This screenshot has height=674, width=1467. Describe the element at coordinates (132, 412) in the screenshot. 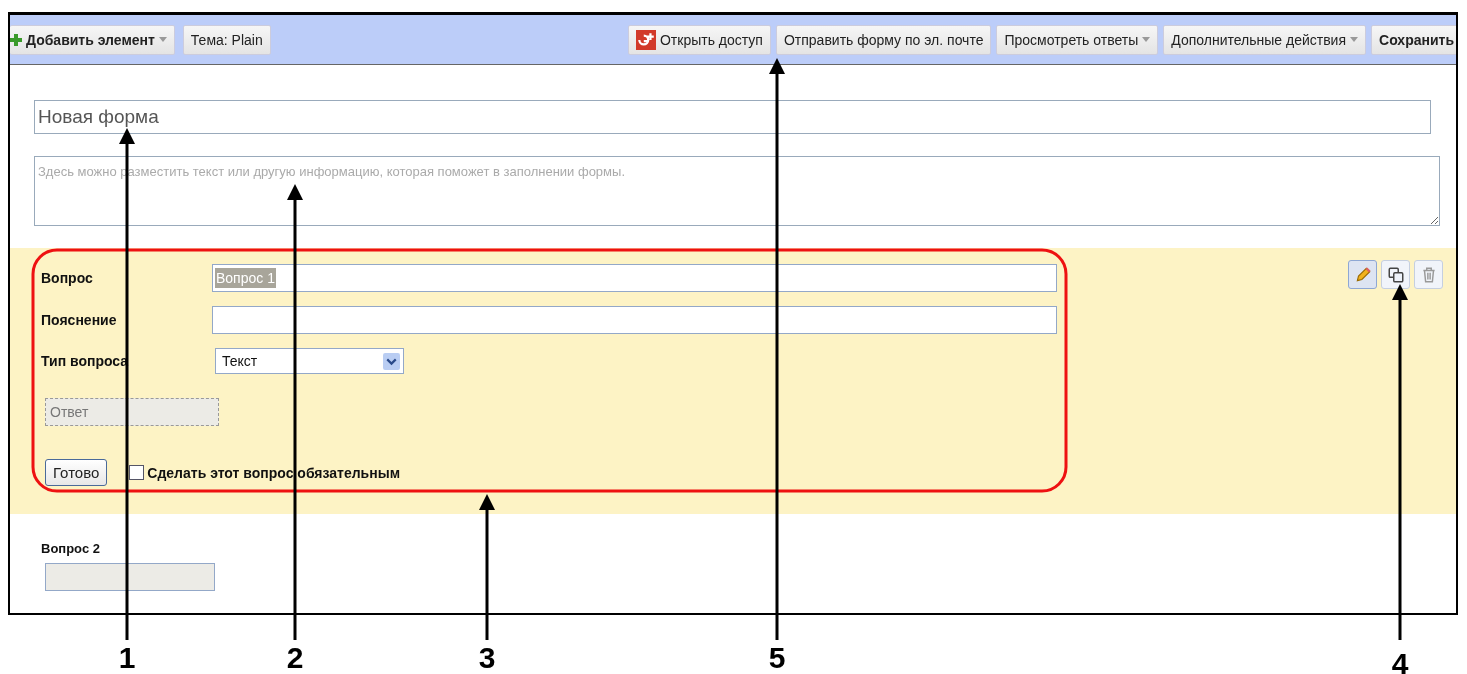

I see `answer-preview-field: Ответ` at that location.